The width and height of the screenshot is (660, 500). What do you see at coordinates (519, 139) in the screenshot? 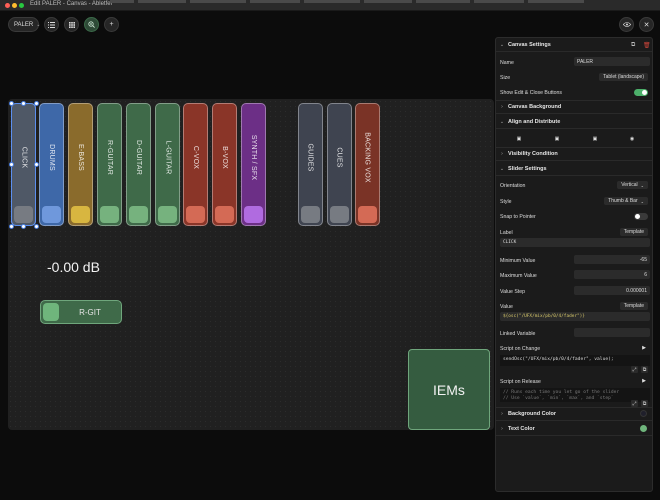
I see `align-left-icon: ▣` at bounding box center [519, 139].